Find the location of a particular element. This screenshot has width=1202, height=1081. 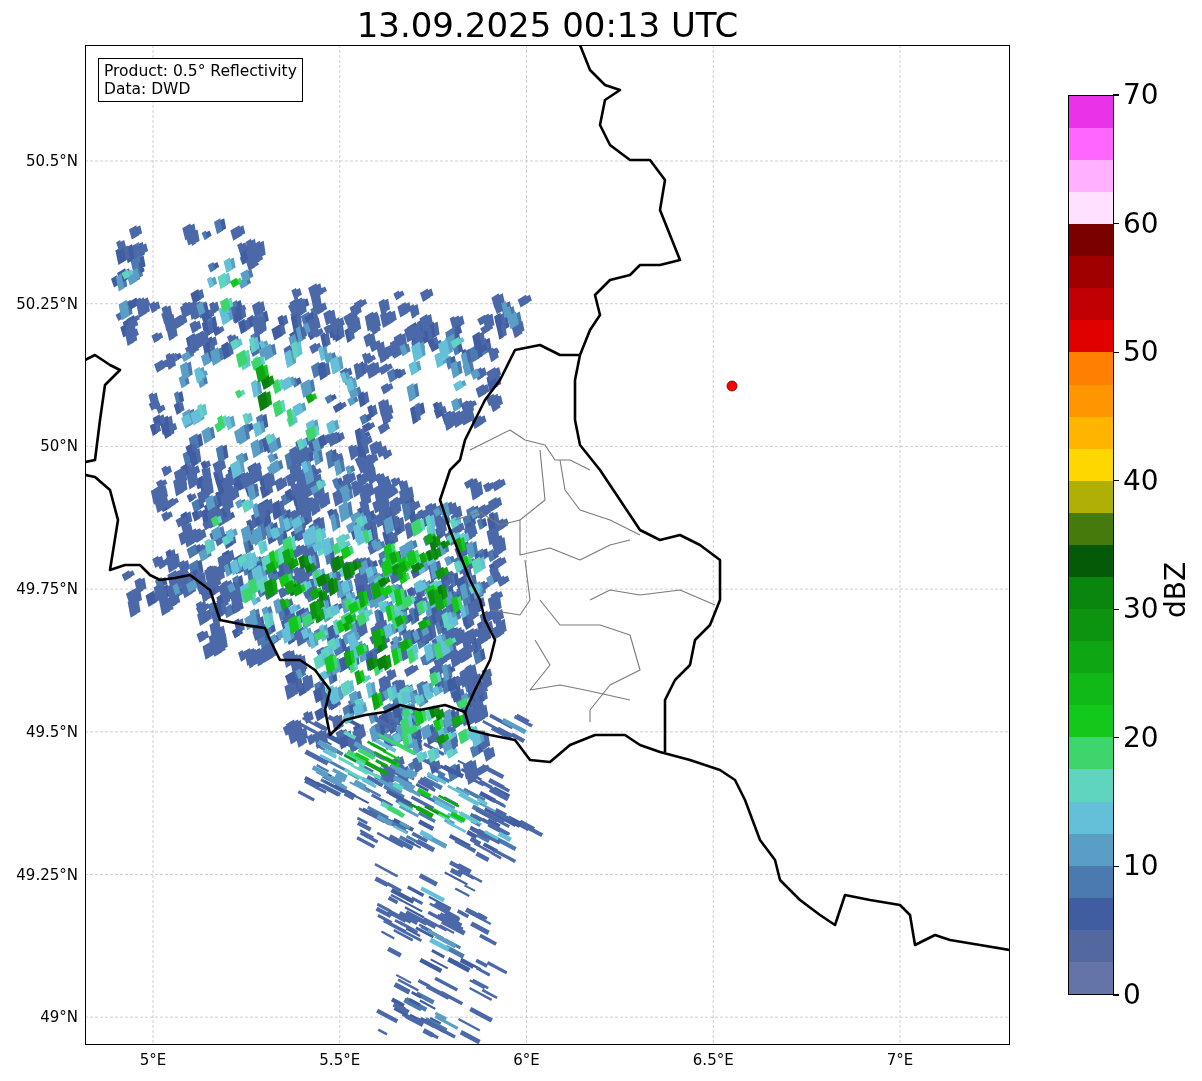

colorbar-tick-label: 70 is located at coordinates (1141, 95).